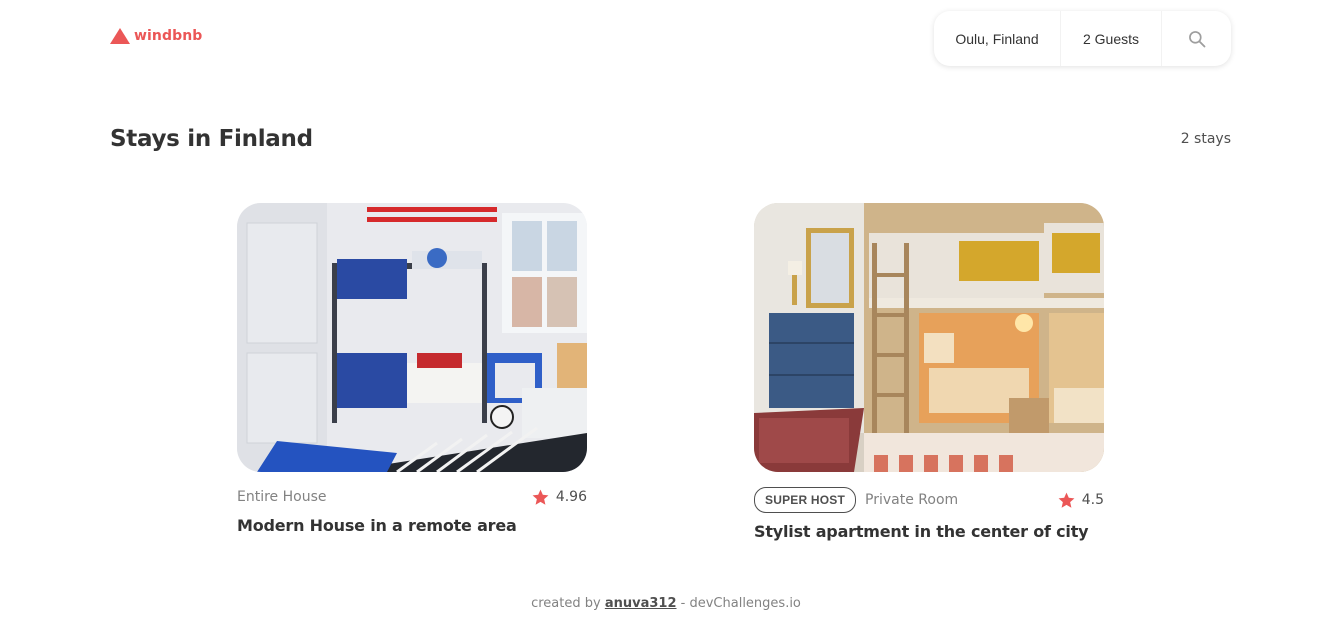  What do you see at coordinates (641, 603) in the screenshot?
I see `author-link: anuva312` at bounding box center [641, 603].